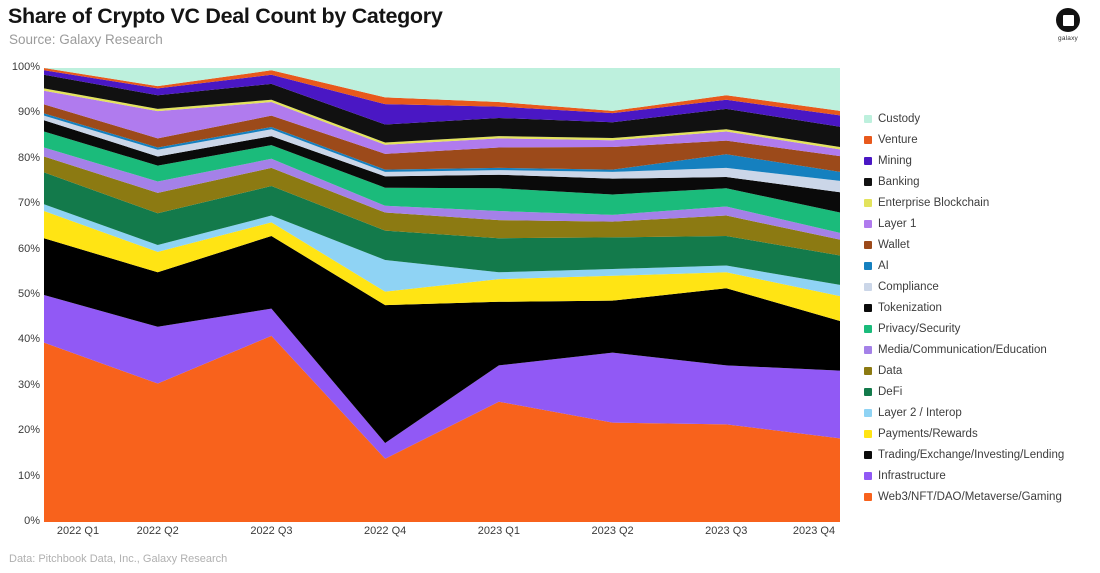  I want to click on y-axis-tick-label: 50%, so click(28, 294).